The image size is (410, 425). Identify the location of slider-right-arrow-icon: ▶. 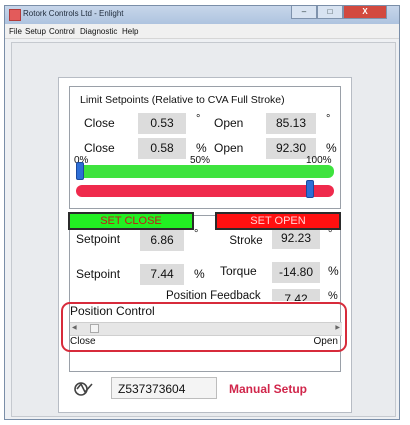
(337, 327).